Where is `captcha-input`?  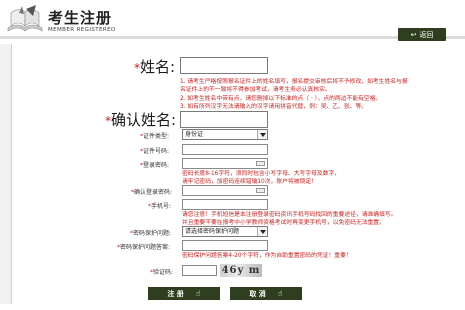 captcha-input is located at coordinates (199, 270).